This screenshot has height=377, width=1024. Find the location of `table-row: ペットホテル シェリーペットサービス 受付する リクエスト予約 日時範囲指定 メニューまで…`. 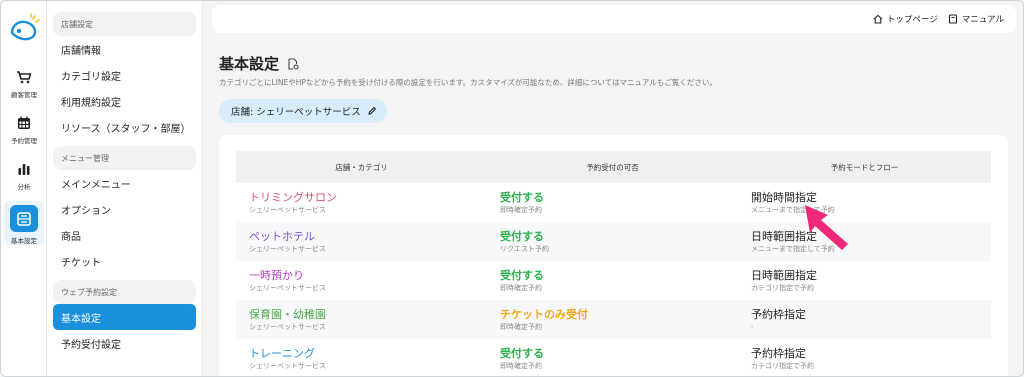

table-row: ペットホテル シェリーペットサービス 受付する リクエスト予約 日時範囲指定 メニューまで… is located at coordinates (613, 241).